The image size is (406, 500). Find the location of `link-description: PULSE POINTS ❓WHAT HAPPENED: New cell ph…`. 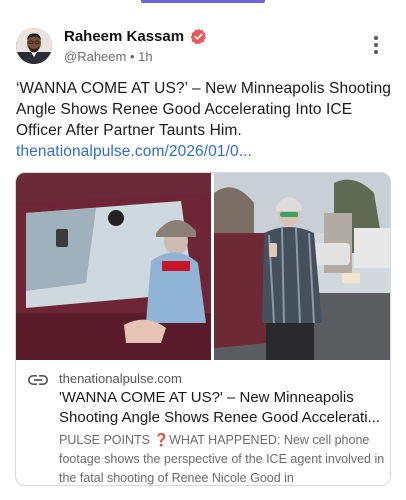

link-description: PULSE POINTS ❓WHAT HAPPENED: New cell ph… is located at coordinates (222, 458).